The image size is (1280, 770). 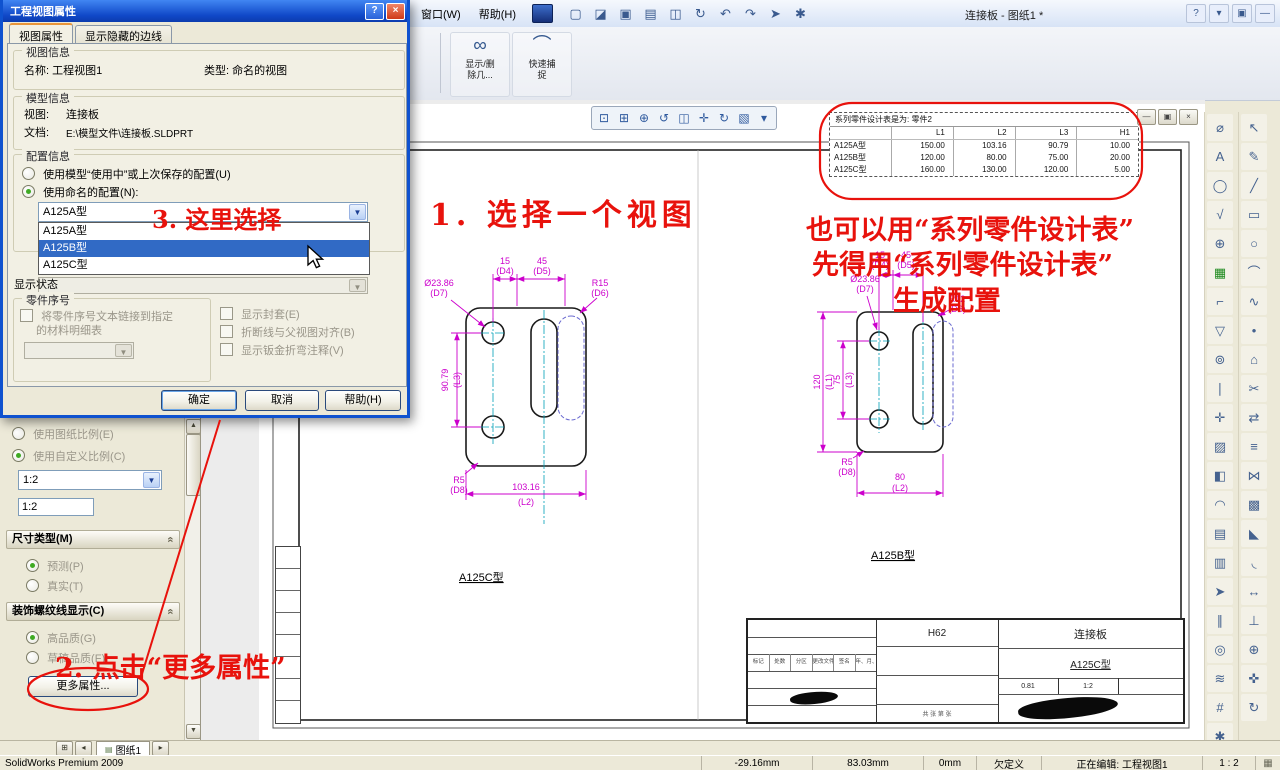 What do you see at coordinates (1242, 13) in the screenshot?
I see `restore-window-icon: ▣` at bounding box center [1242, 13].